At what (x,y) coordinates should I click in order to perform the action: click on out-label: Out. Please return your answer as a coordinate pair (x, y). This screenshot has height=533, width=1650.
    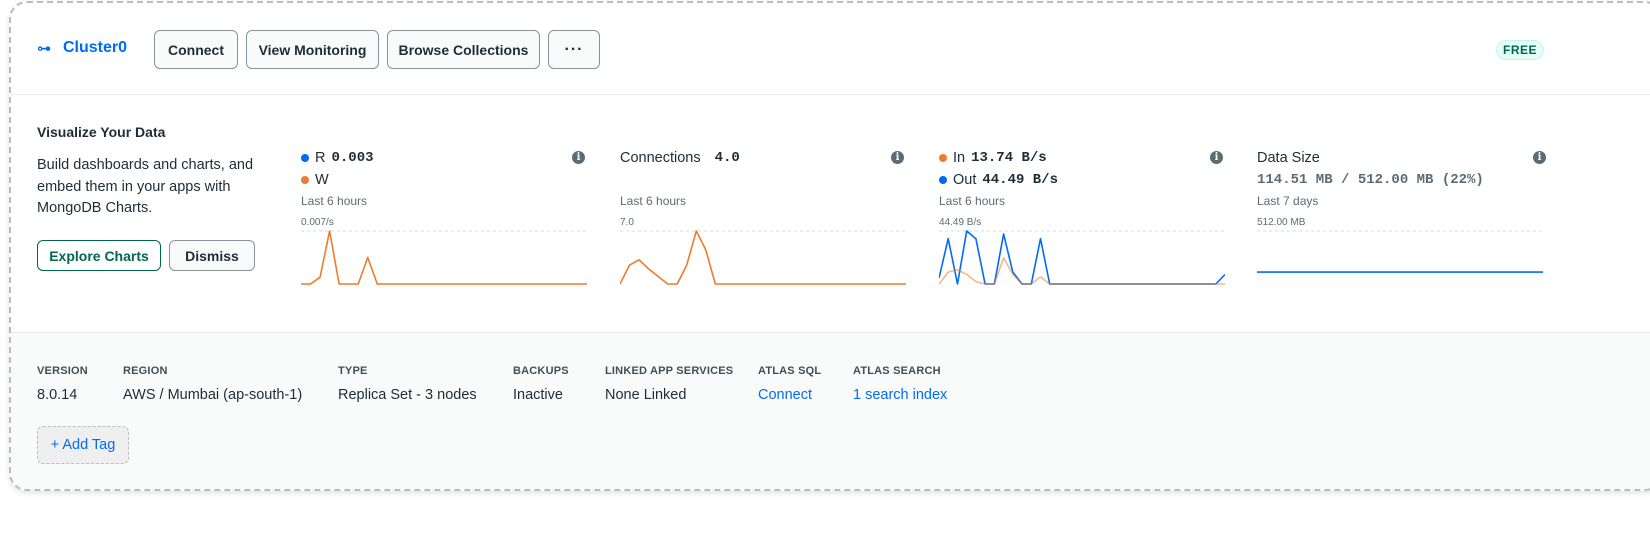
    Looking at the image, I should click on (965, 180).